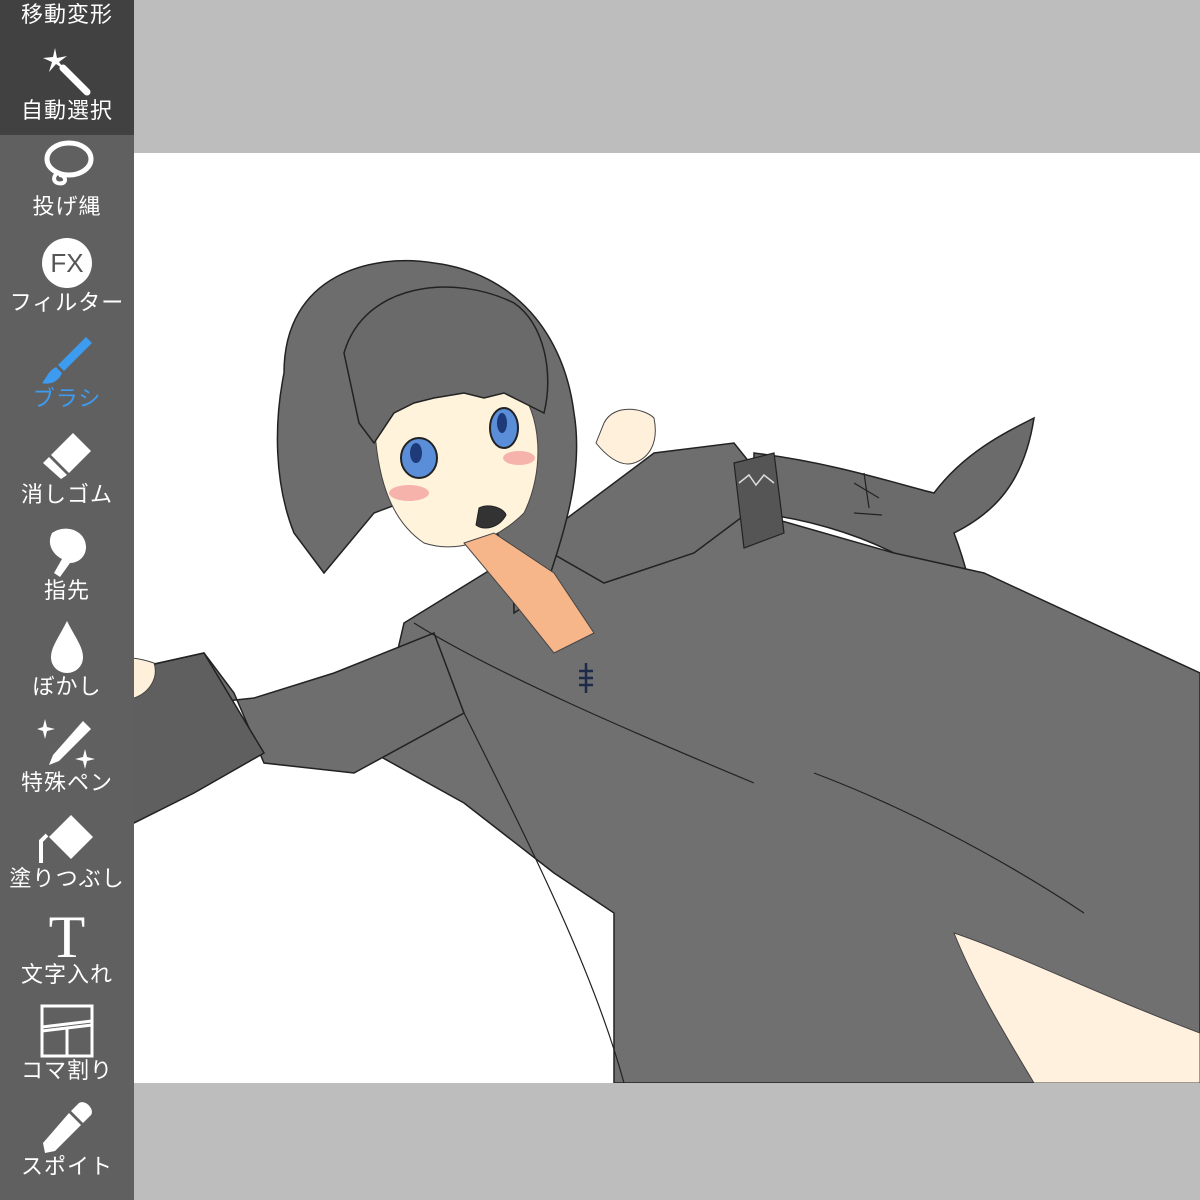 Image resolution: width=1200 pixels, height=1200 pixels. What do you see at coordinates (66, 495) in the screenshot?
I see `tool-label: 消しゴム` at bounding box center [66, 495].